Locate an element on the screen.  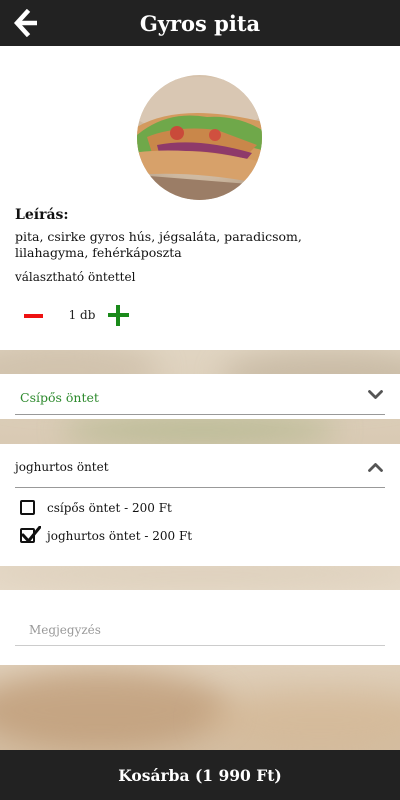
option-label: joghurtos öntet - 200 Ft is located at coordinates (120, 536).